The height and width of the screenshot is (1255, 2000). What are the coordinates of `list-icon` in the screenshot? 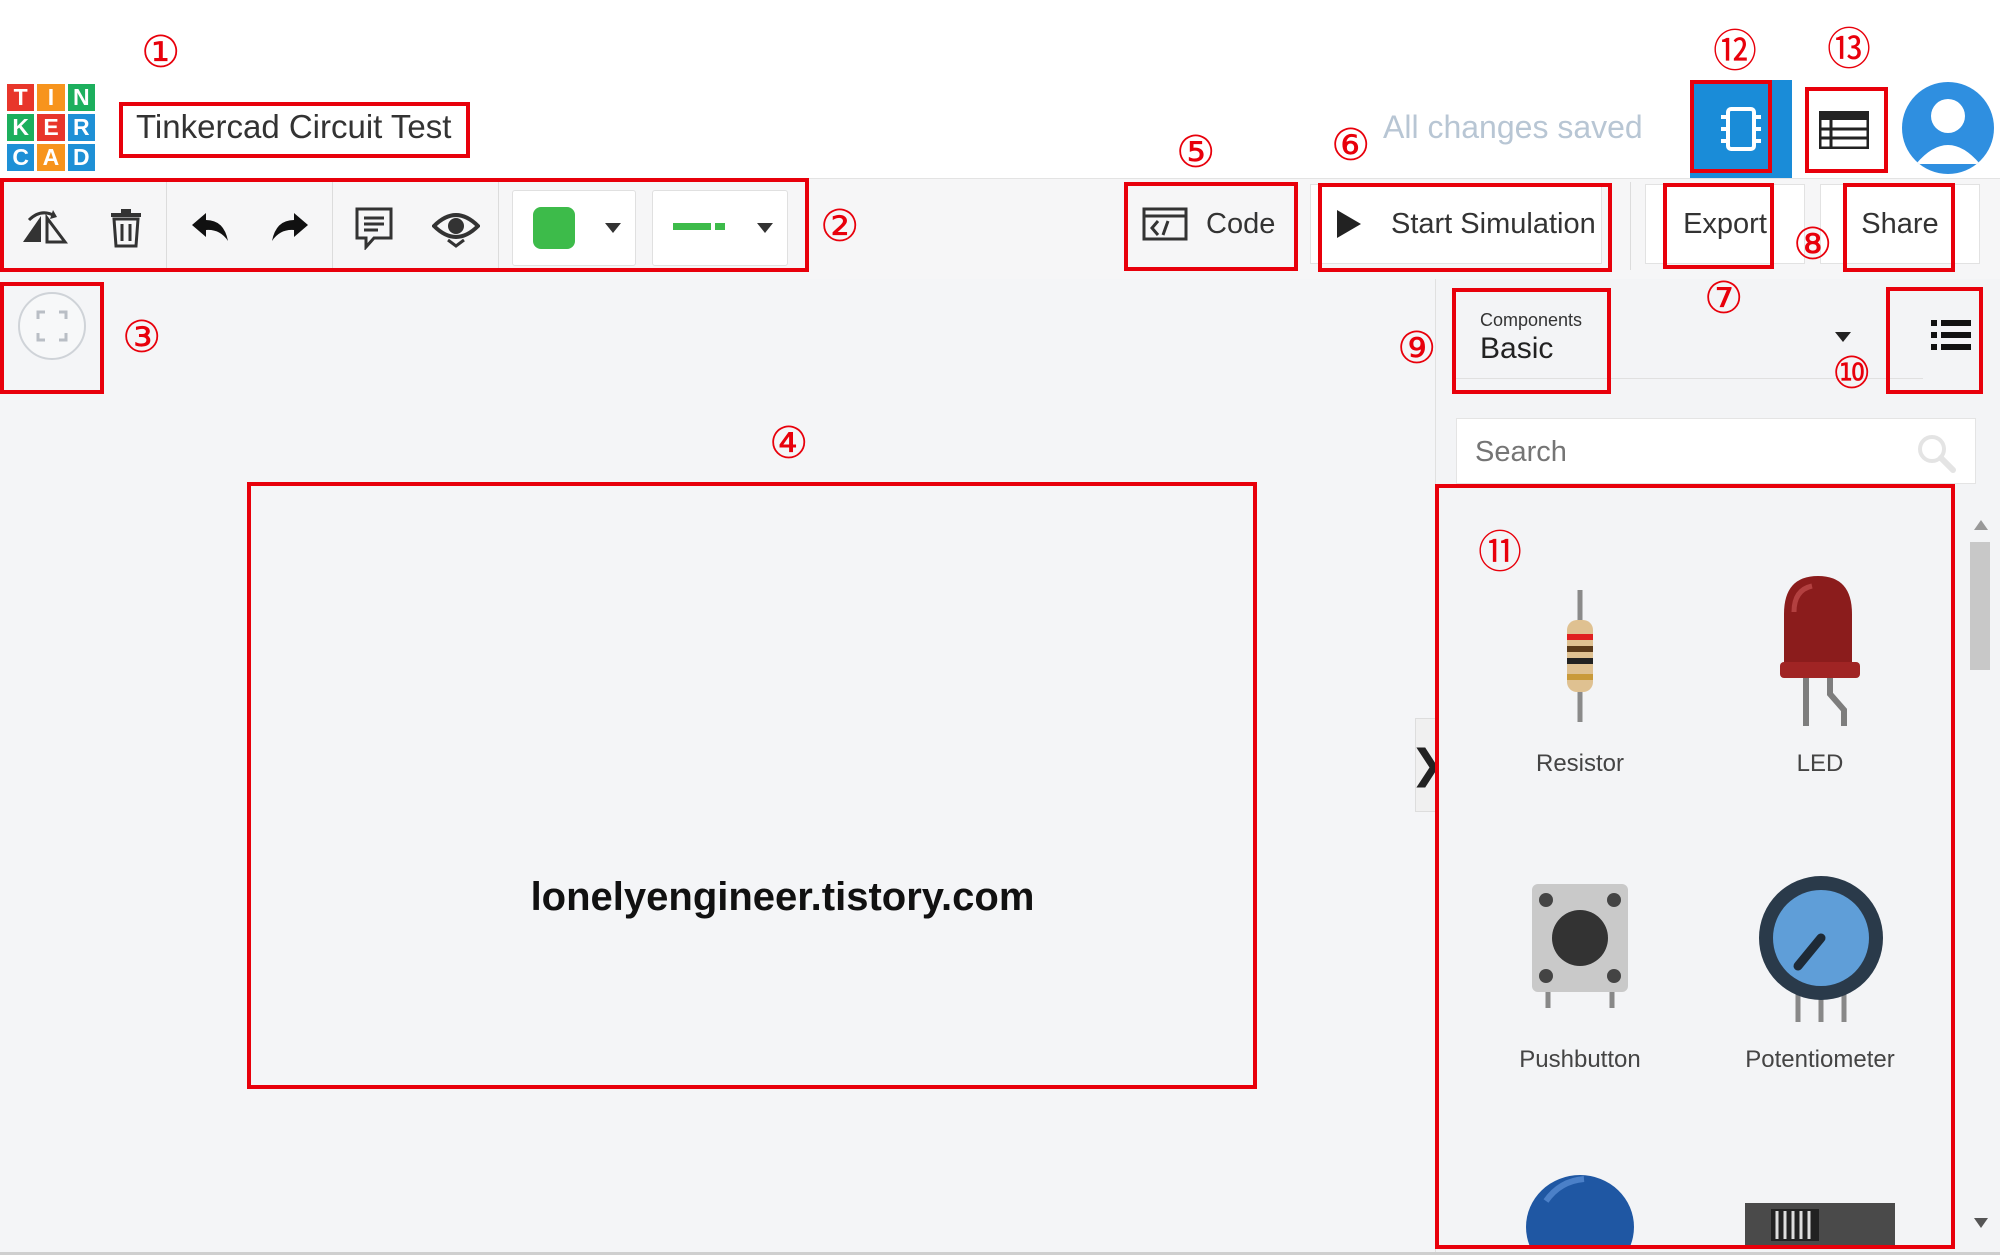 It's located at (1951, 335).